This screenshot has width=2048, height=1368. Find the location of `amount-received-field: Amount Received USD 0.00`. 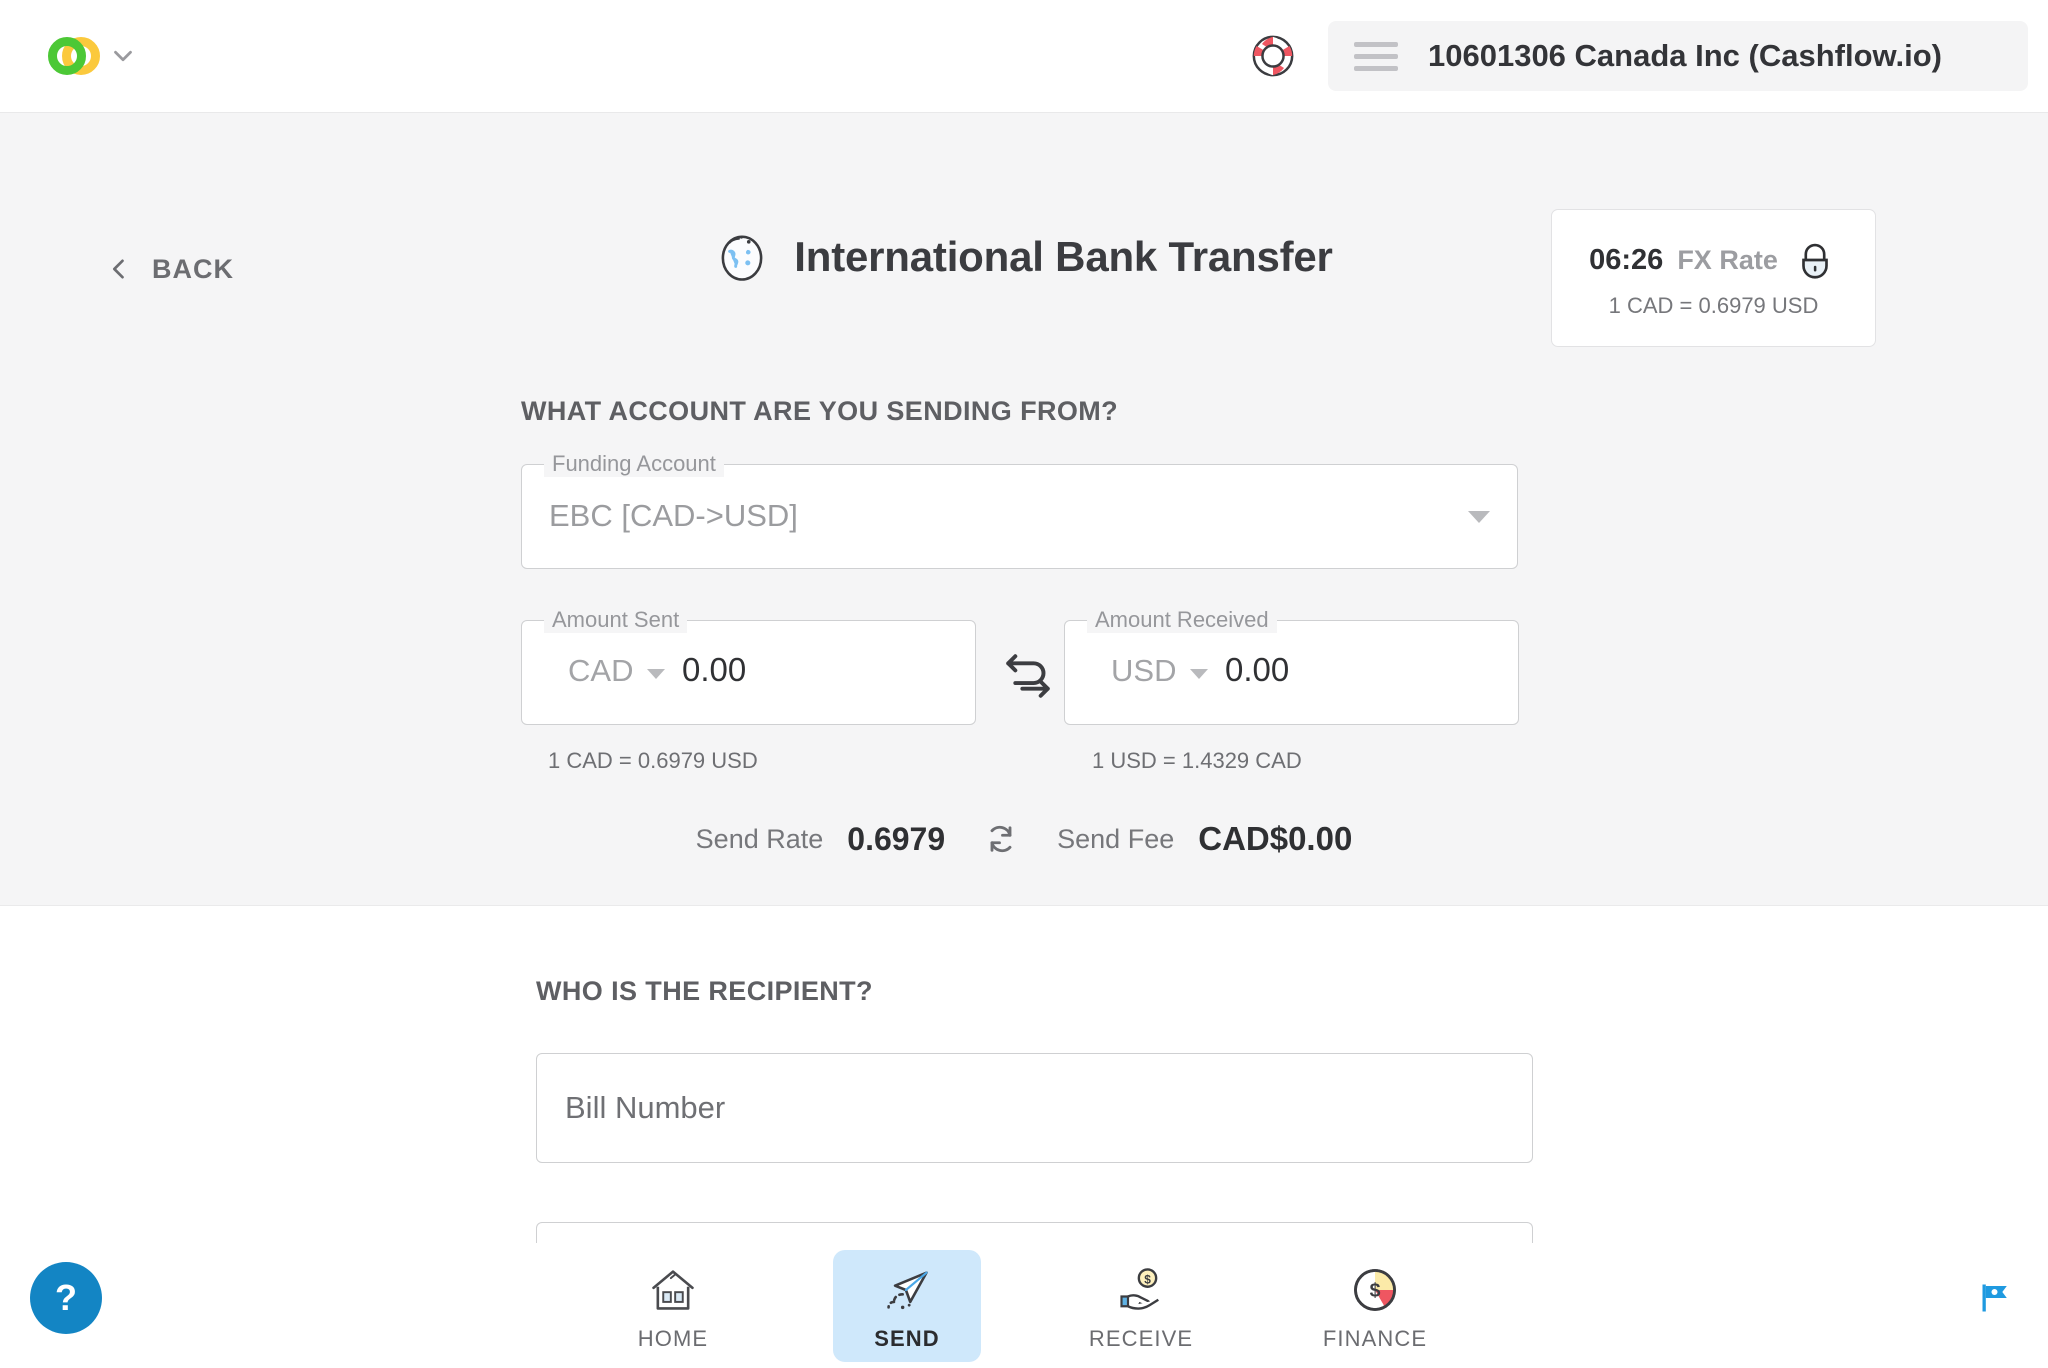

amount-received-field: Amount Received USD 0.00 is located at coordinates (1291, 666).